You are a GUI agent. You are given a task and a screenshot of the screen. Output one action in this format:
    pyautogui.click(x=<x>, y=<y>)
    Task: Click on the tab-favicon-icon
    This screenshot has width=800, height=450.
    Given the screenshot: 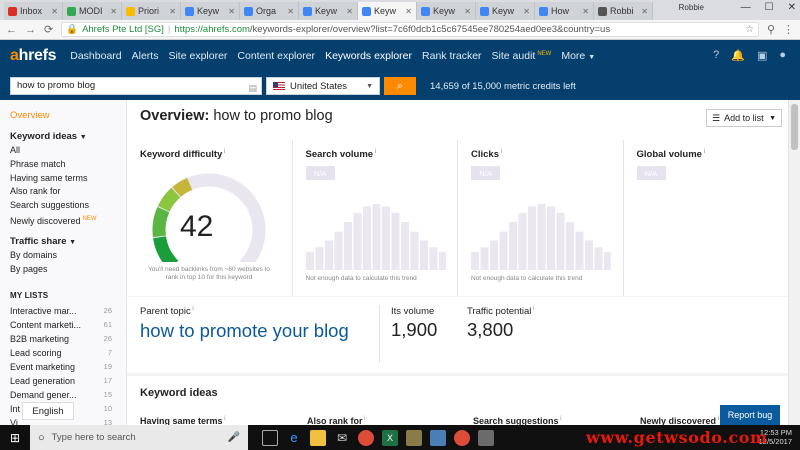 What is the action you would take?
    pyautogui.click(x=71, y=11)
    